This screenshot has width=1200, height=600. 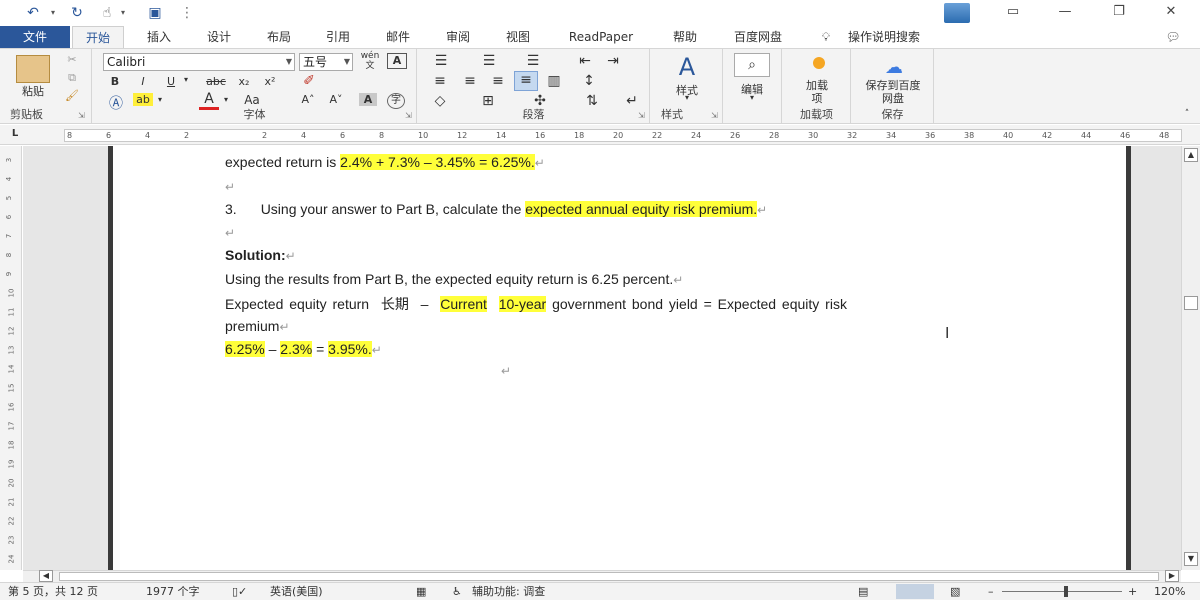 What do you see at coordinates (408, 115) in the screenshot?
I see `font-launcher-icon: ⇲` at bounding box center [408, 115].